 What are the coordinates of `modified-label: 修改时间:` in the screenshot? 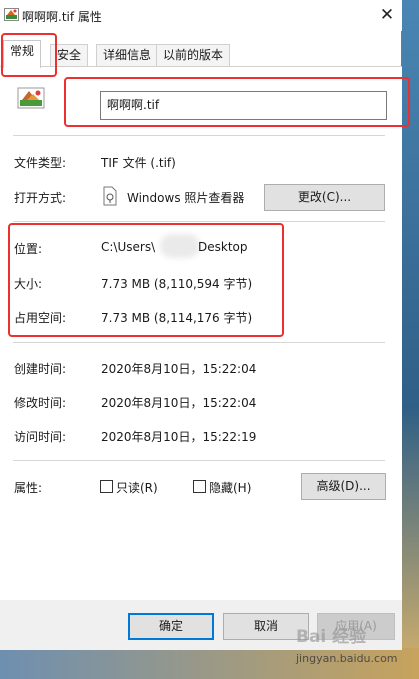 It's located at (40, 403).